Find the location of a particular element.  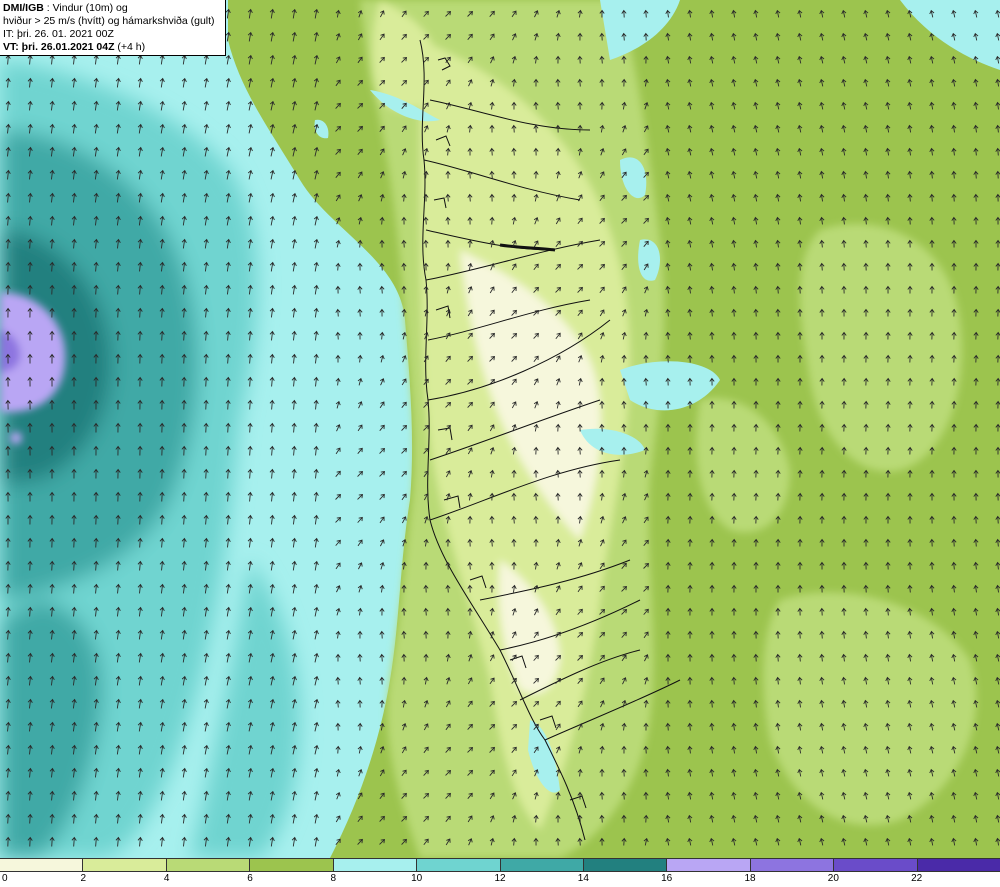

valid-time-label: VT: þri. 26.01.2021 04Z is located at coordinates (59, 47).